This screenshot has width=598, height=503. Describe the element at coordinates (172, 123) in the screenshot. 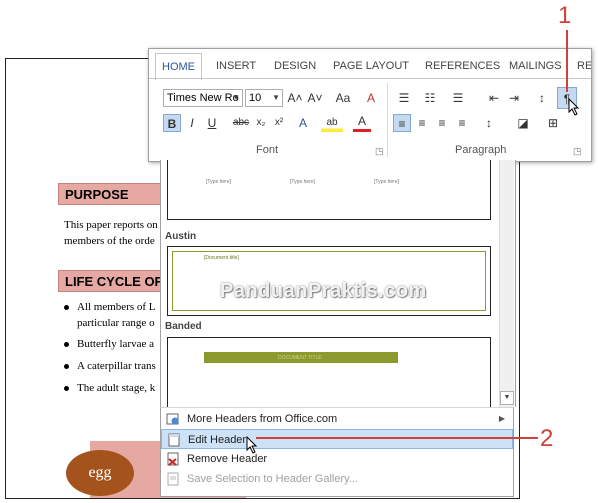

I see `bold-button: B` at that location.